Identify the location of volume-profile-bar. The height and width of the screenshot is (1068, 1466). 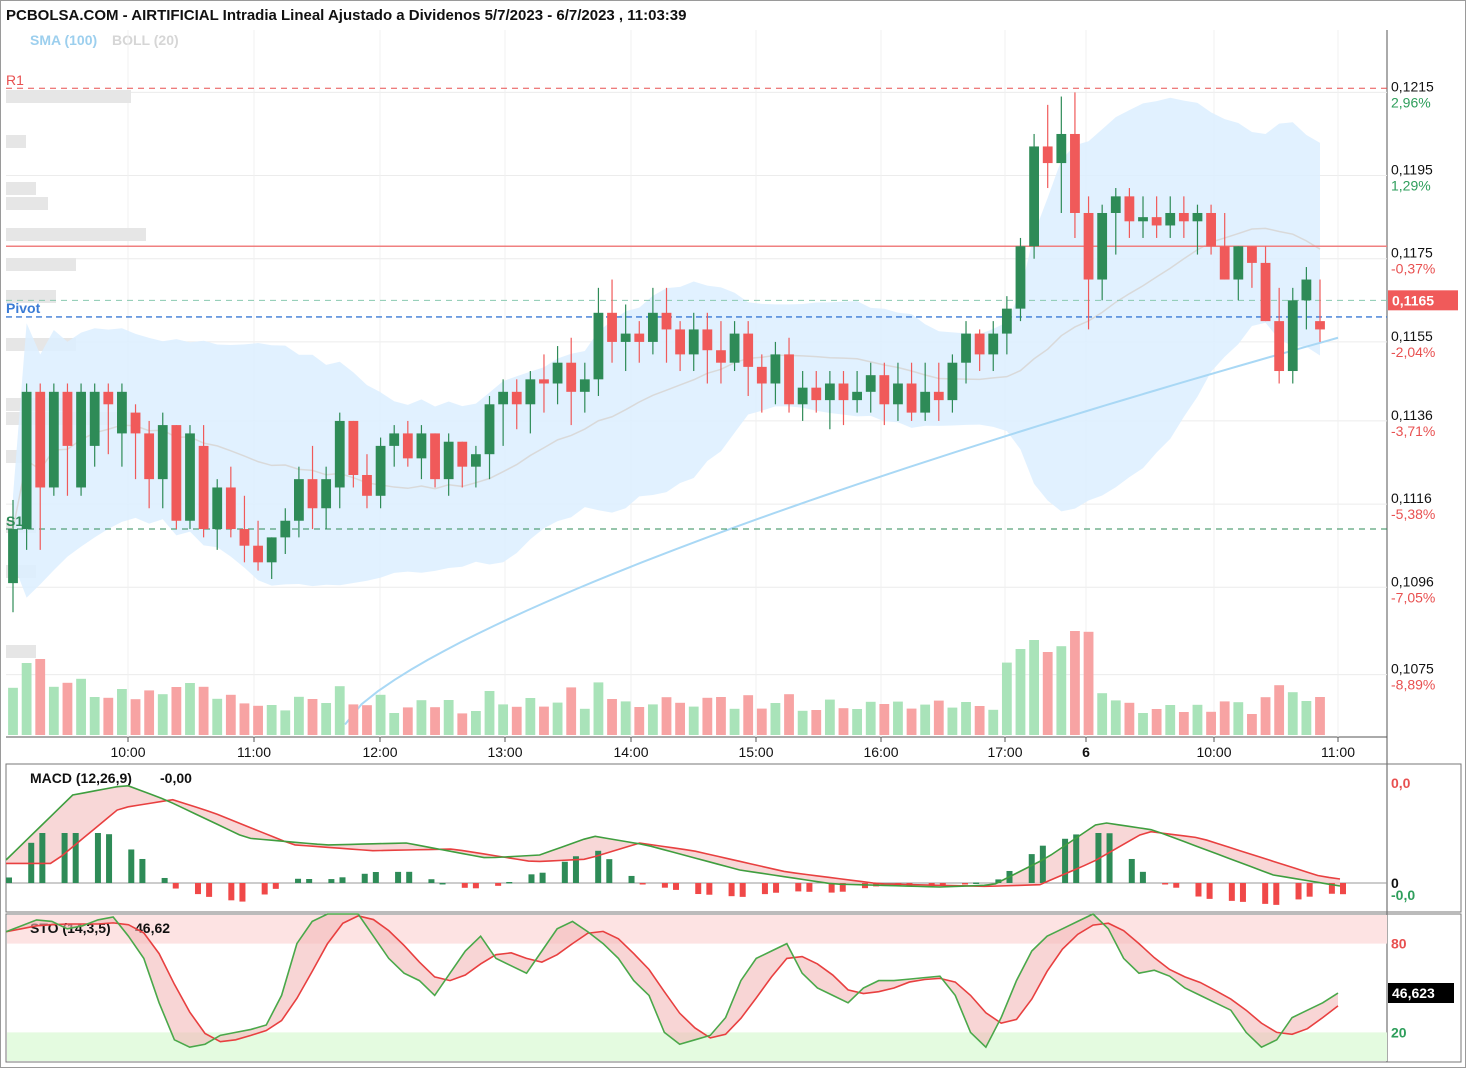
(16, 141).